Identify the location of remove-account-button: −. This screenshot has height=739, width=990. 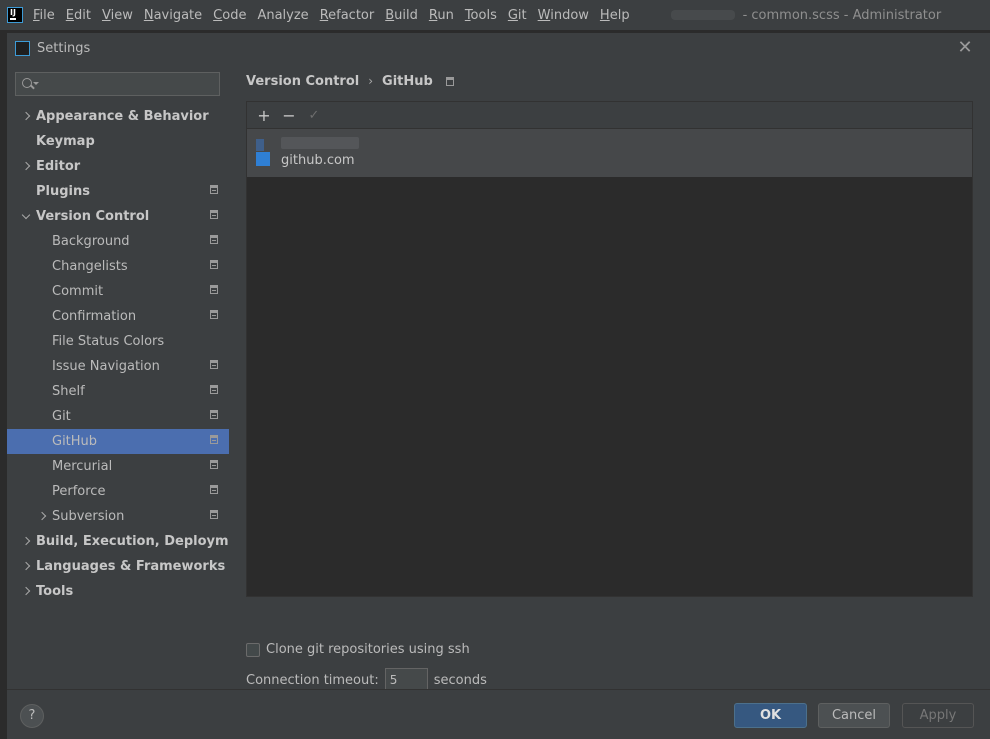
(289, 115).